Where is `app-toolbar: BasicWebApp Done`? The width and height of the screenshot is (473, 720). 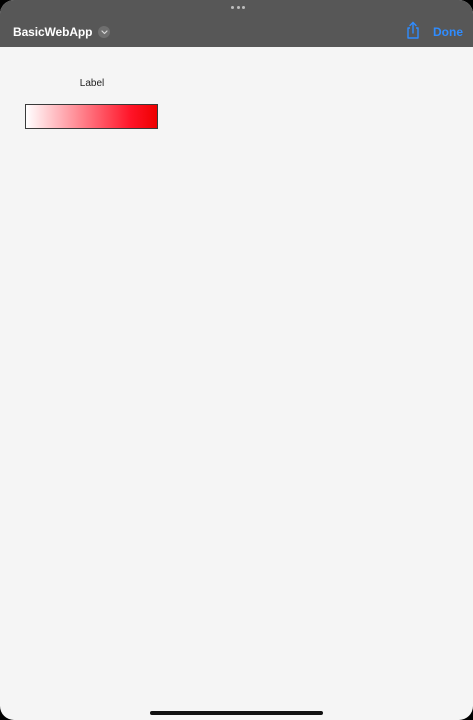
app-toolbar: BasicWebApp Done is located at coordinates (236, 23).